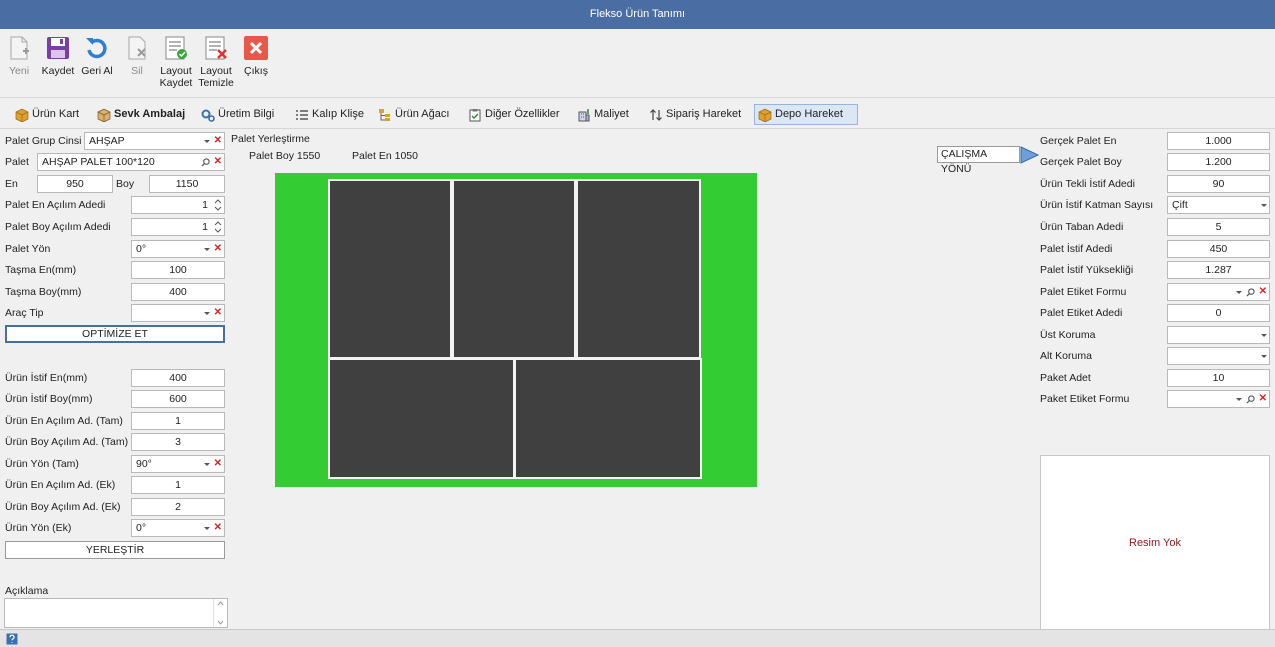  What do you see at coordinates (178, 528) in the screenshot?
I see `urun-yon-ek-select: 0° ✕` at bounding box center [178, 528].